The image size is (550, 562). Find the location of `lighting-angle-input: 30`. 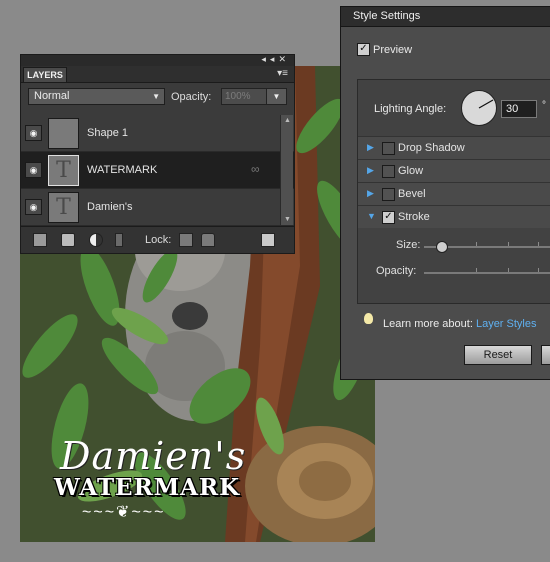

lighting-angle-input: 30 is located at coordinates (519, 109).